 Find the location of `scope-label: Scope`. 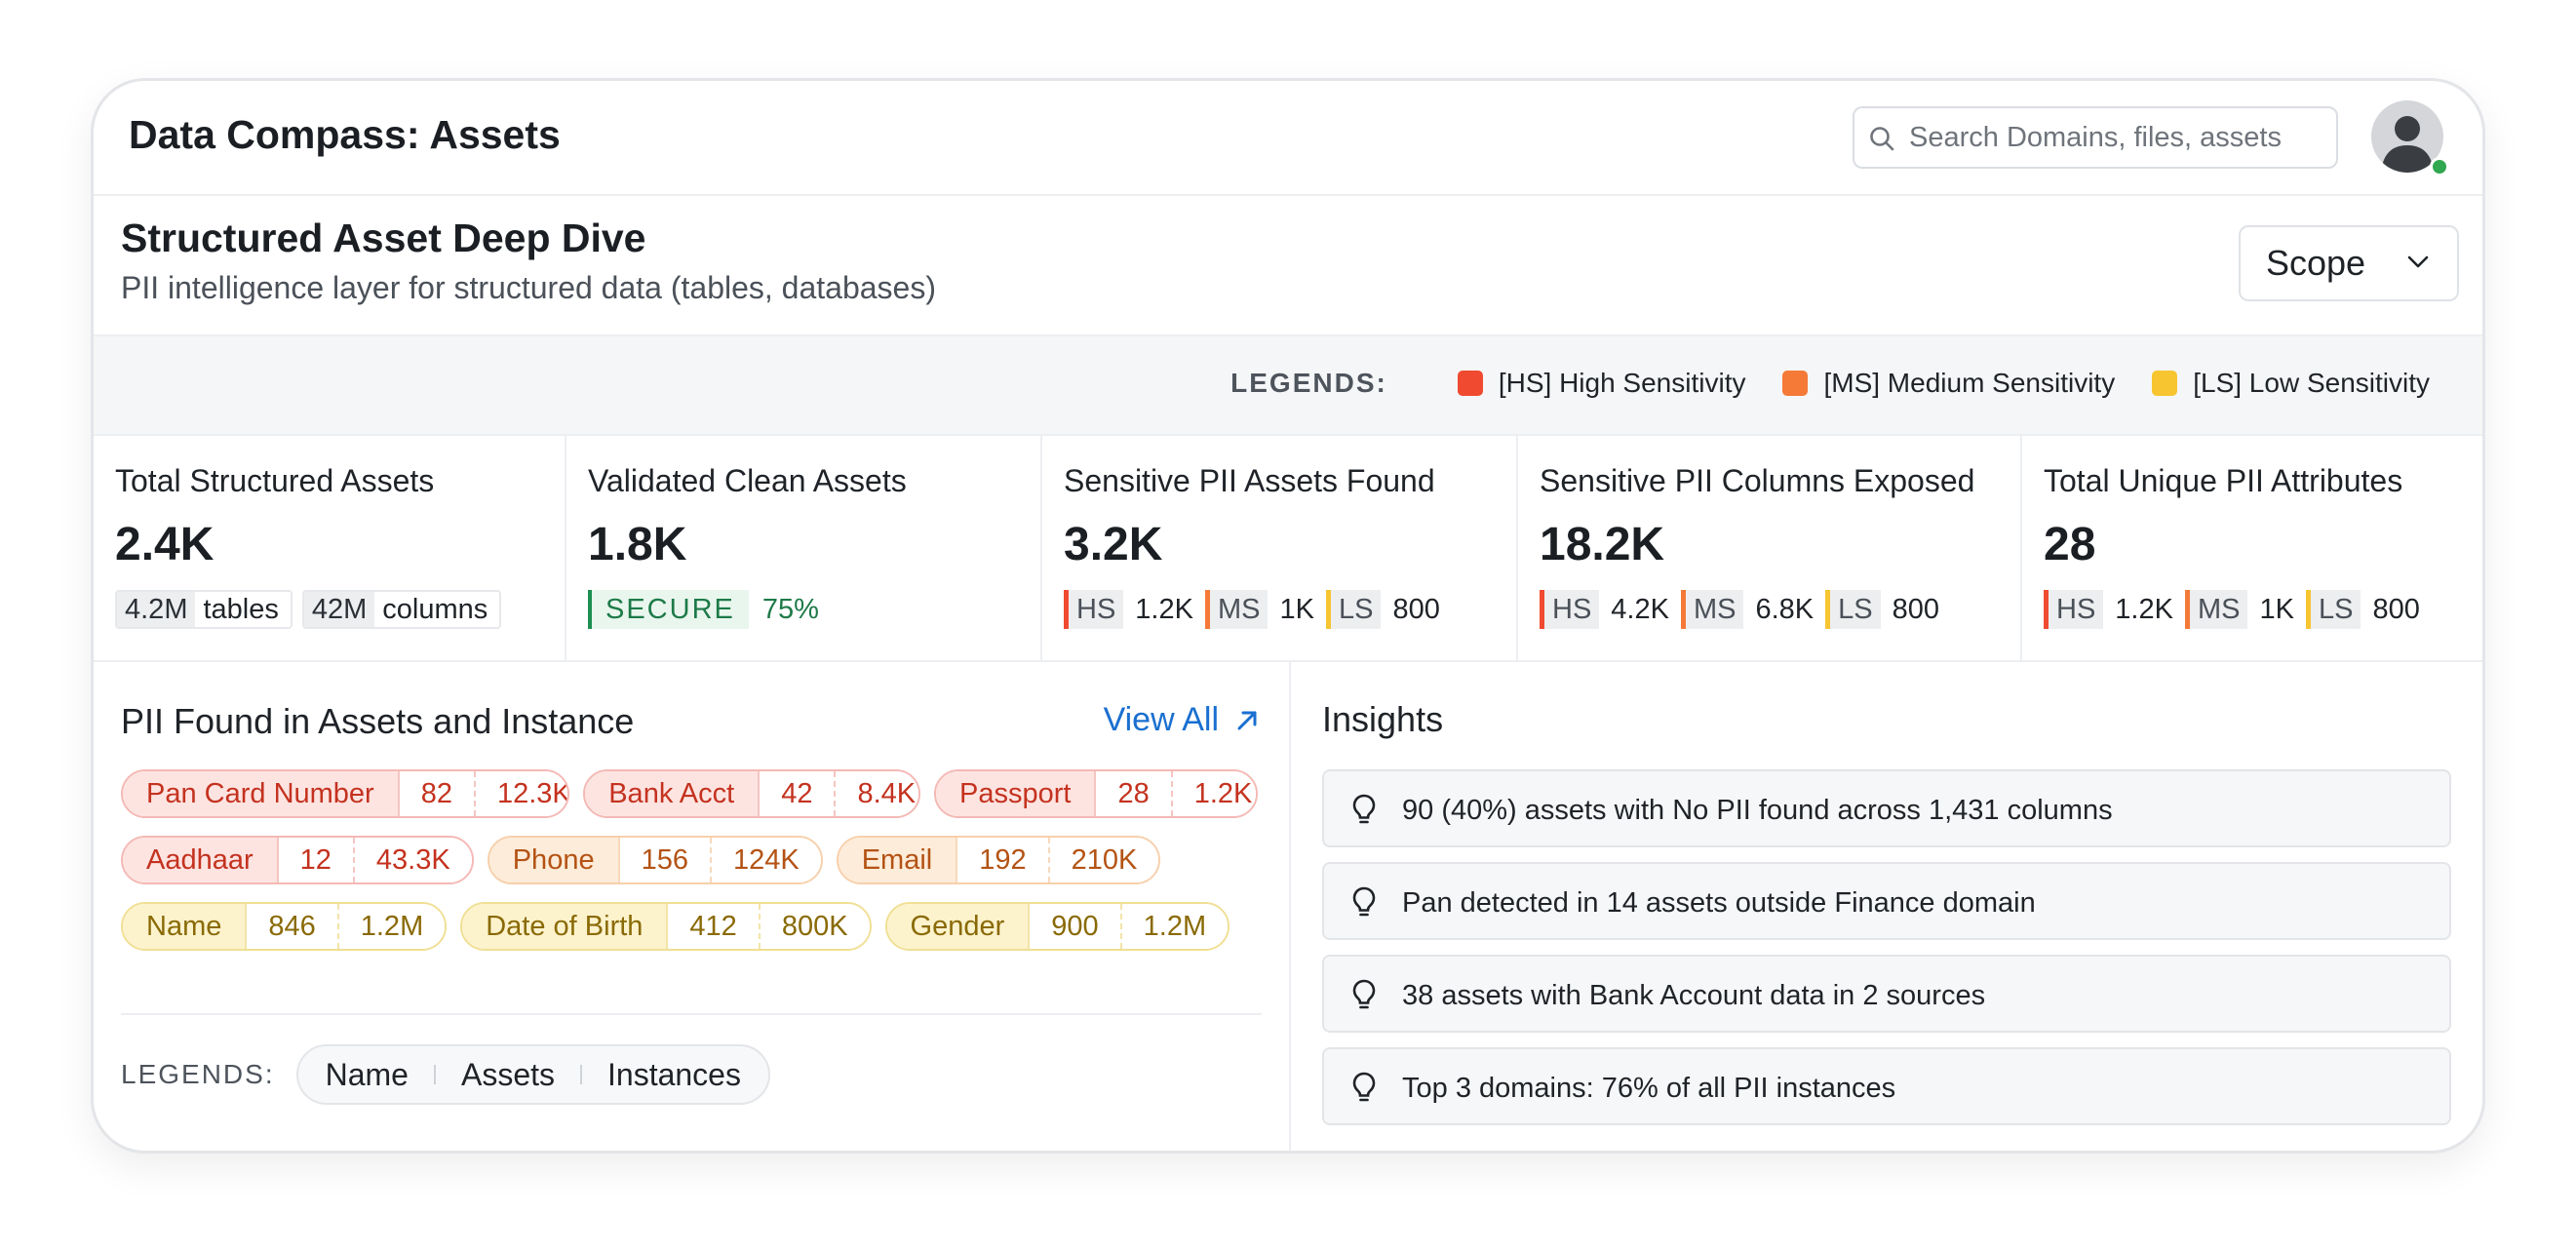

scope-label: Scope is located at coordinates (2316, 263).